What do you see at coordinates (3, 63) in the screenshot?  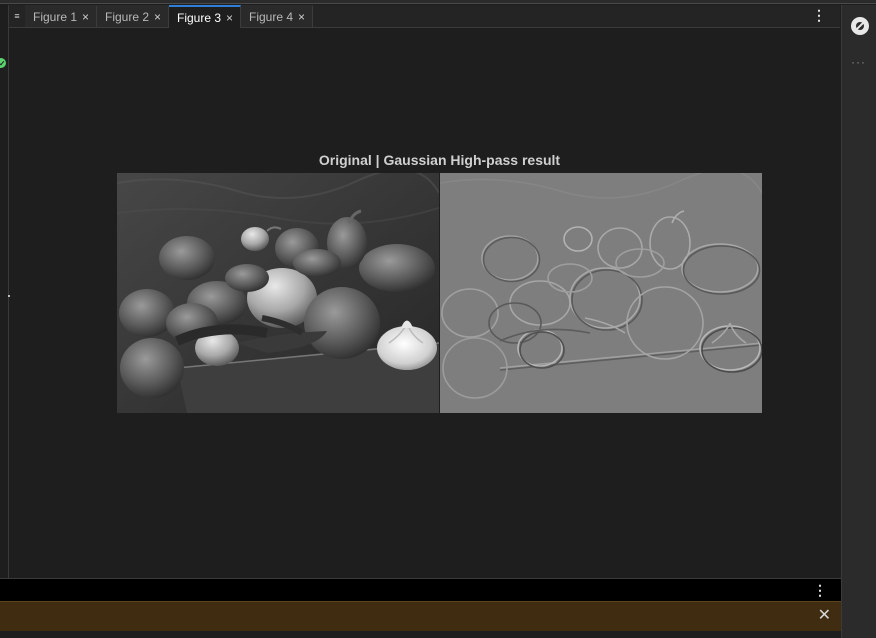 I see `status-ok-icon` at bounding box center [3, 63].